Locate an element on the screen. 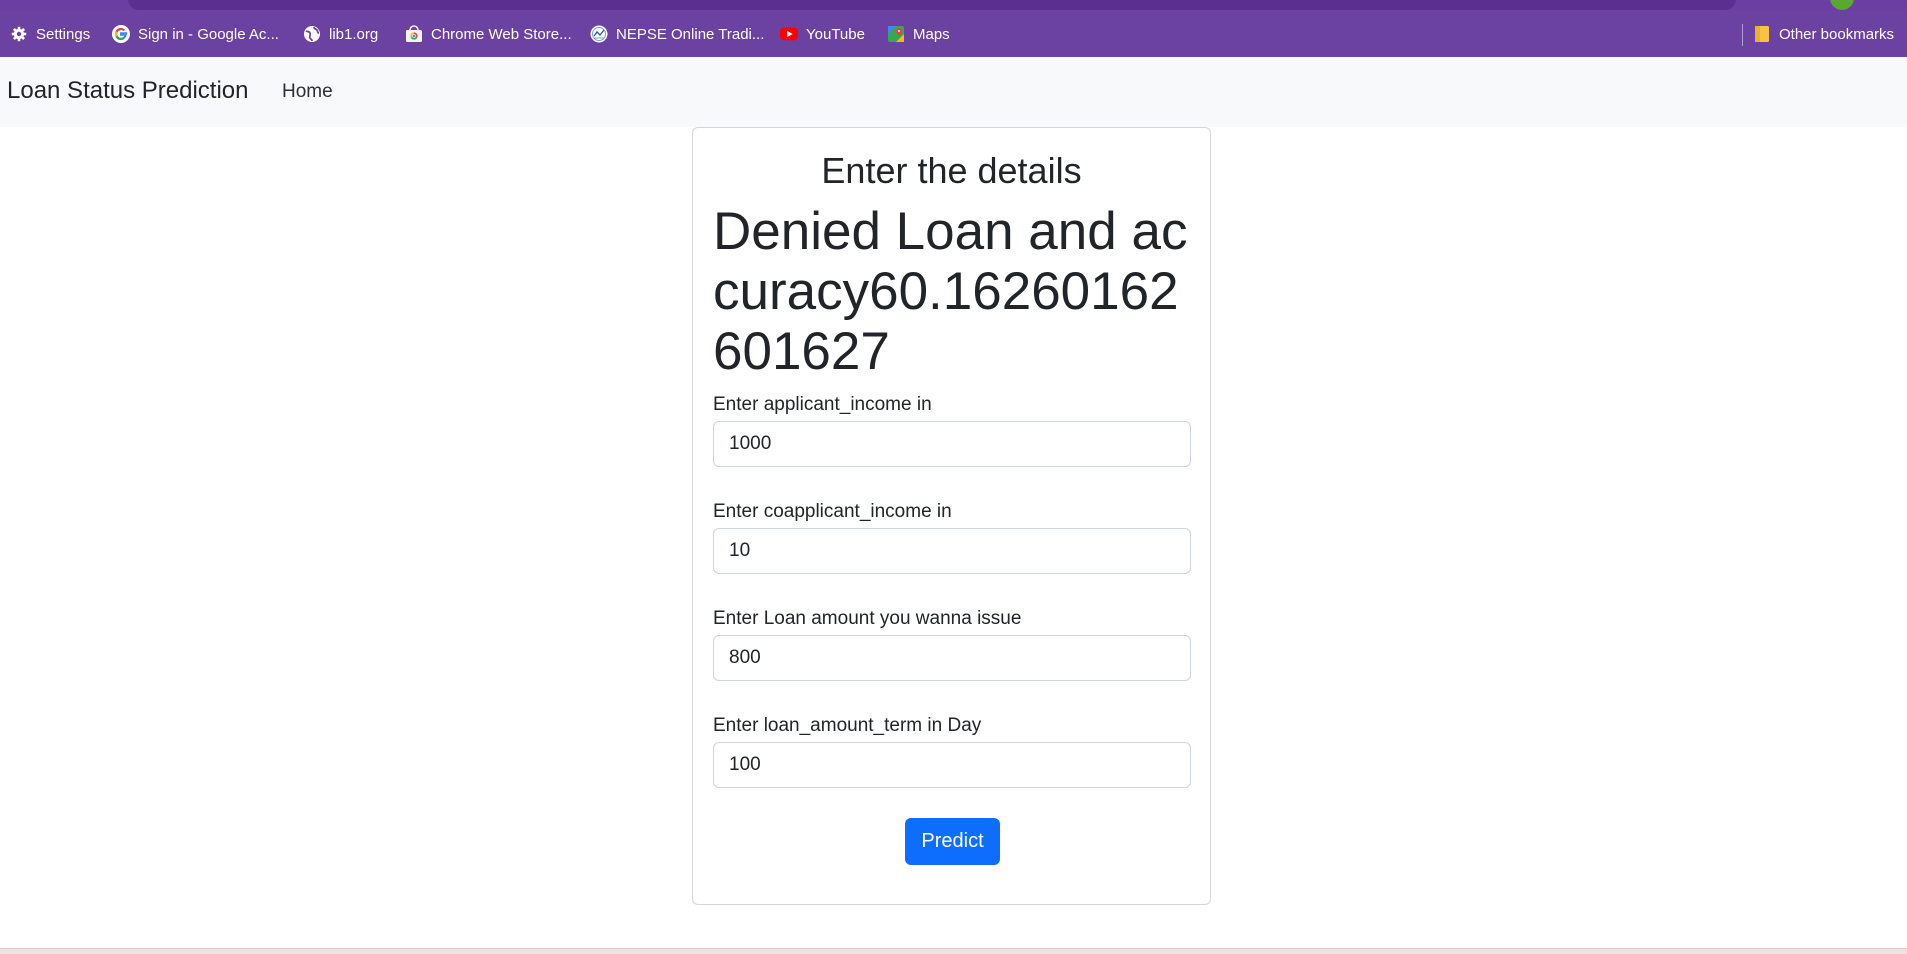  coapplicant-income-input is located at coordinates (952, 551).